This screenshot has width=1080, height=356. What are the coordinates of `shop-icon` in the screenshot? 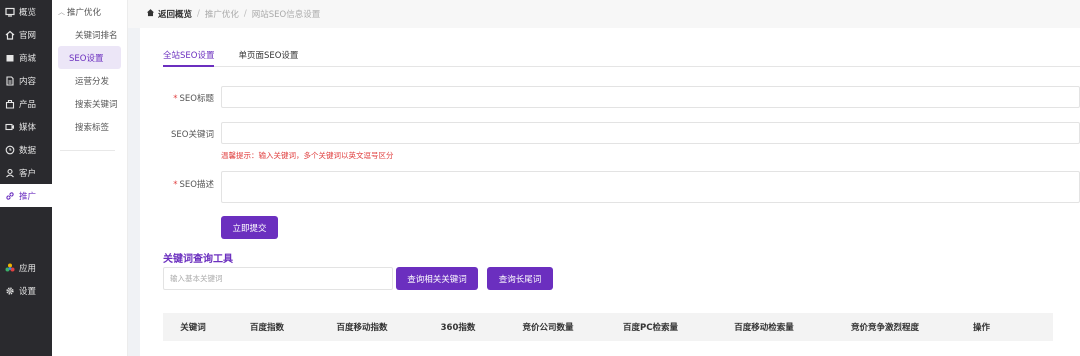 It's located at (10, 58).